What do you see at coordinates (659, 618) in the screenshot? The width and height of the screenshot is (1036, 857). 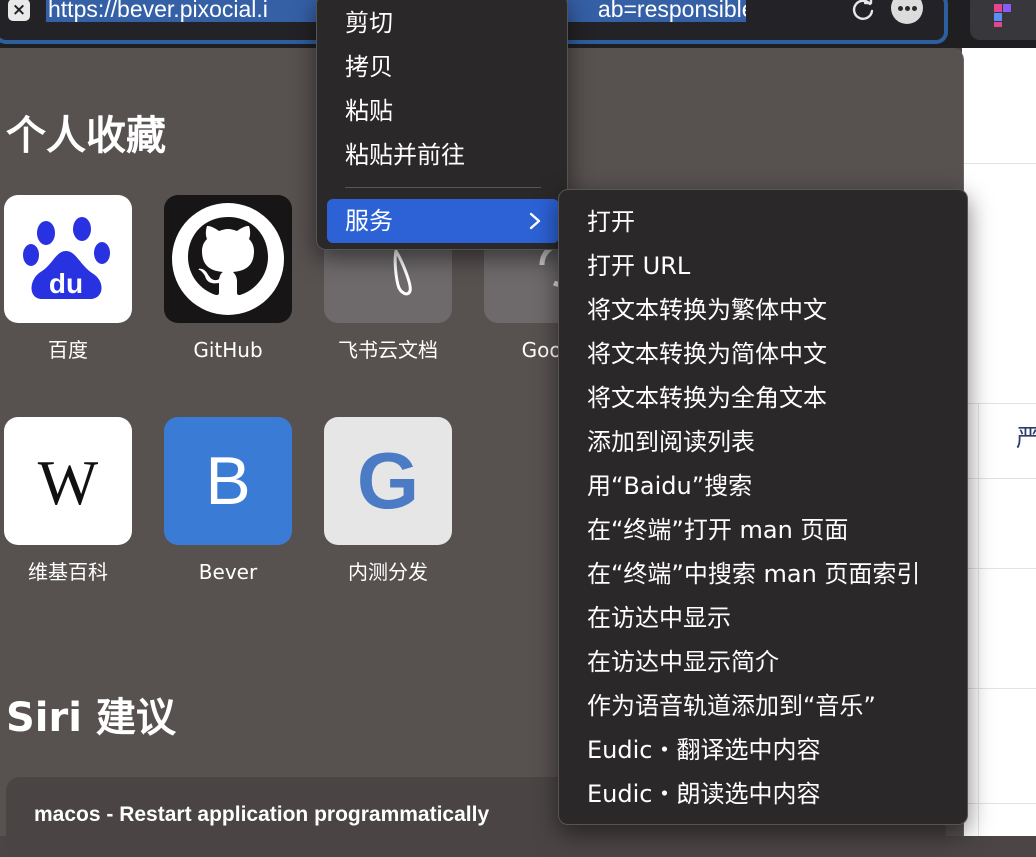 I see `service-show-in-finder: 在访达中显示` at bounding box center [659, 618].